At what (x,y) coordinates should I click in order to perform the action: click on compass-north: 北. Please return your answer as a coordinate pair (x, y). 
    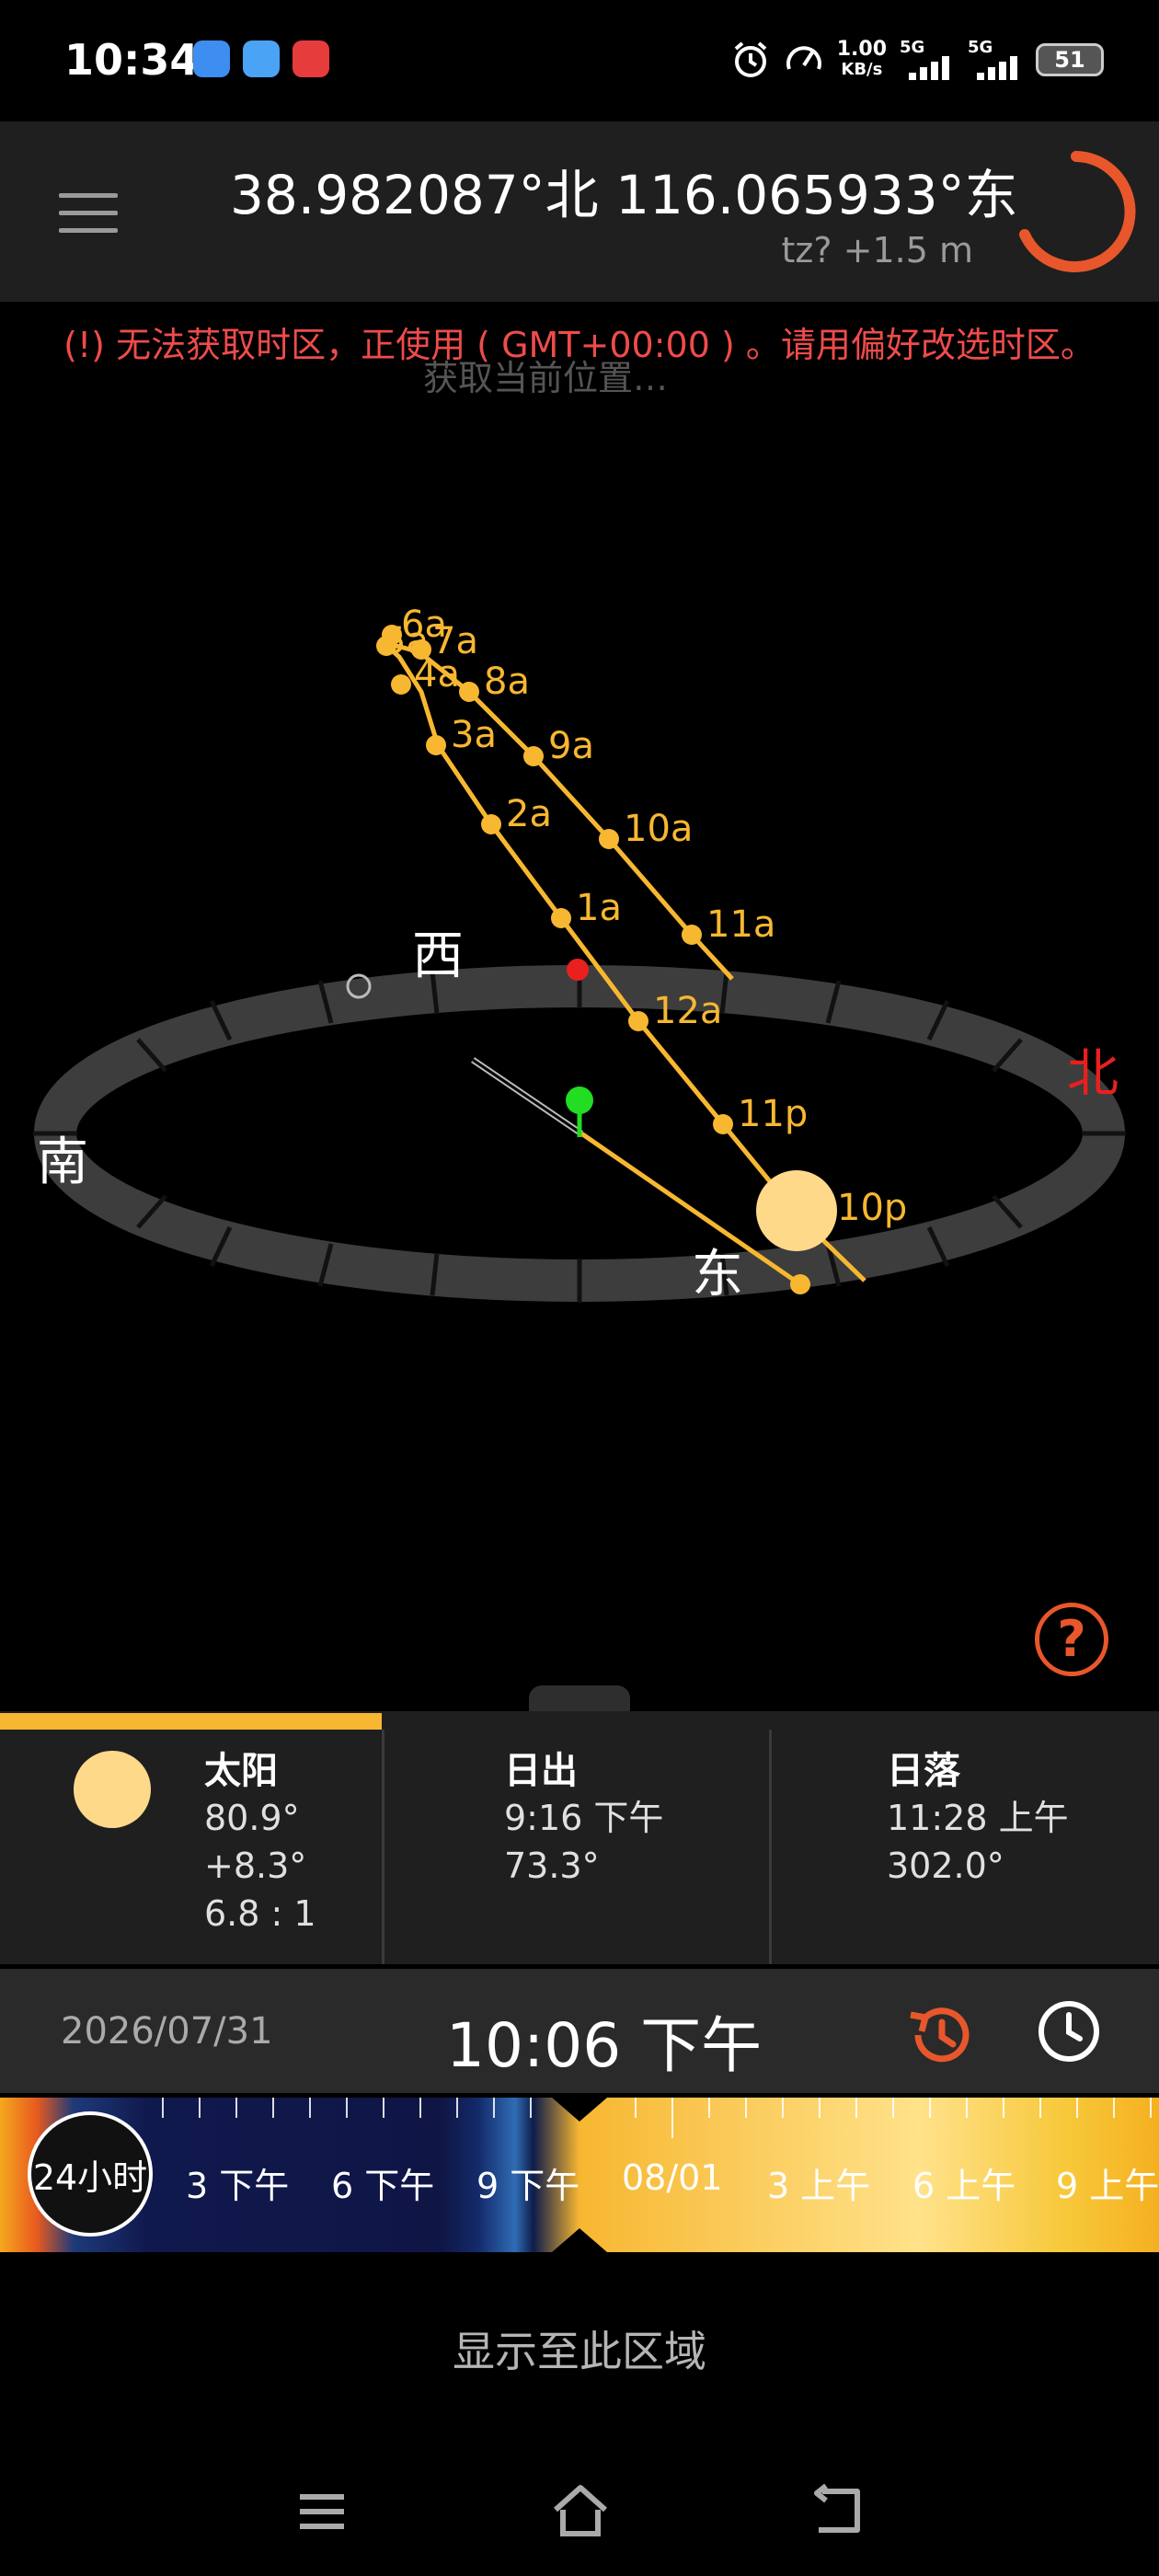
    Looking at the image, I should click on (1093, 1074).